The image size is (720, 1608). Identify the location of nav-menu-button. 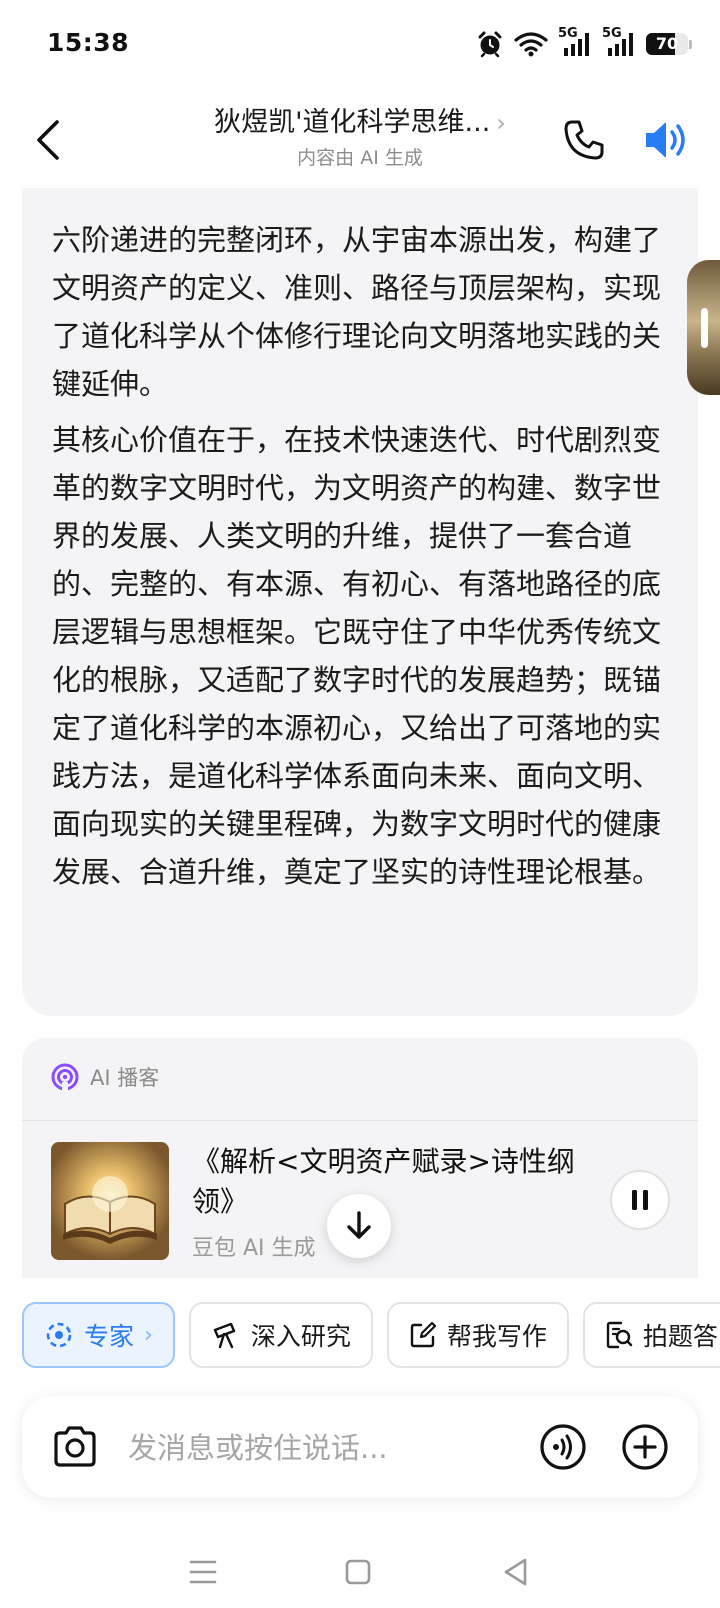
(203, 1572).